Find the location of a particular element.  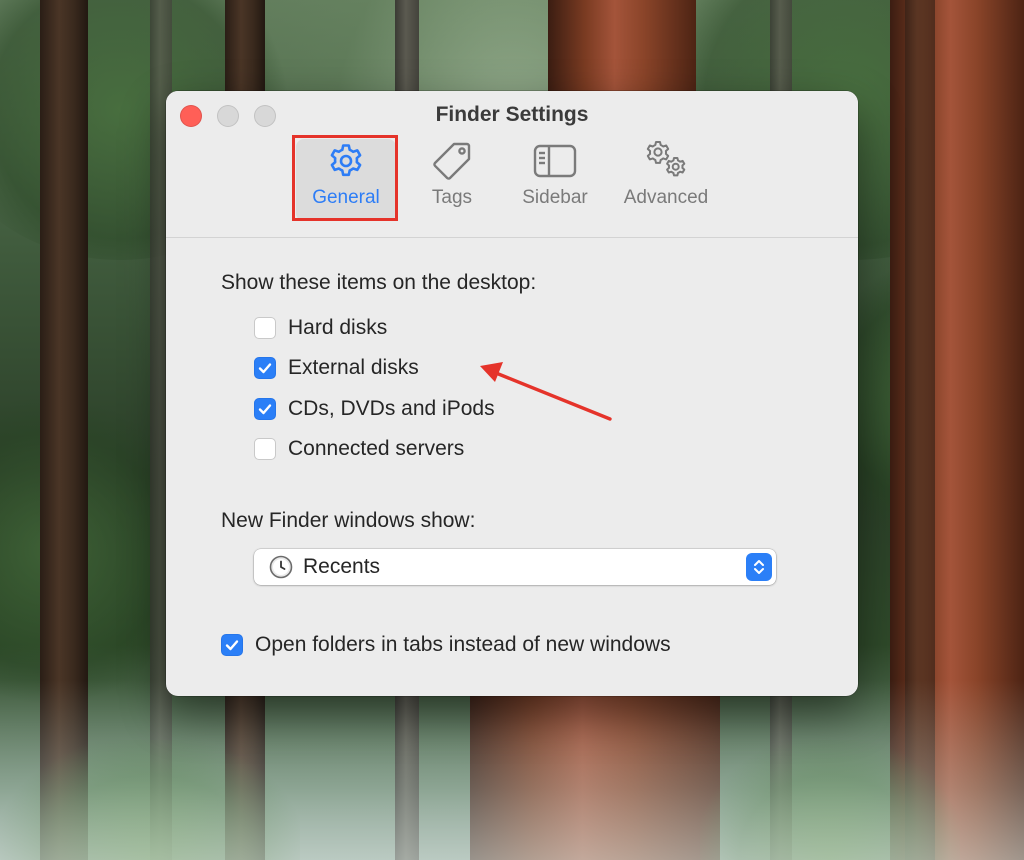

tag-icon is located at coordinates (452, 161).